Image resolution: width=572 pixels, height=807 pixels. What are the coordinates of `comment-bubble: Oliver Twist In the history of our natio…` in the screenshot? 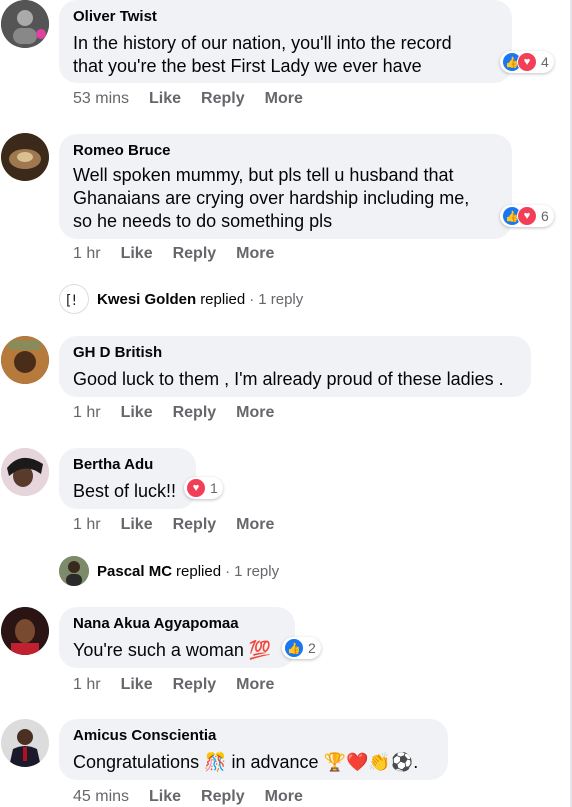 It's located at (285, 41).